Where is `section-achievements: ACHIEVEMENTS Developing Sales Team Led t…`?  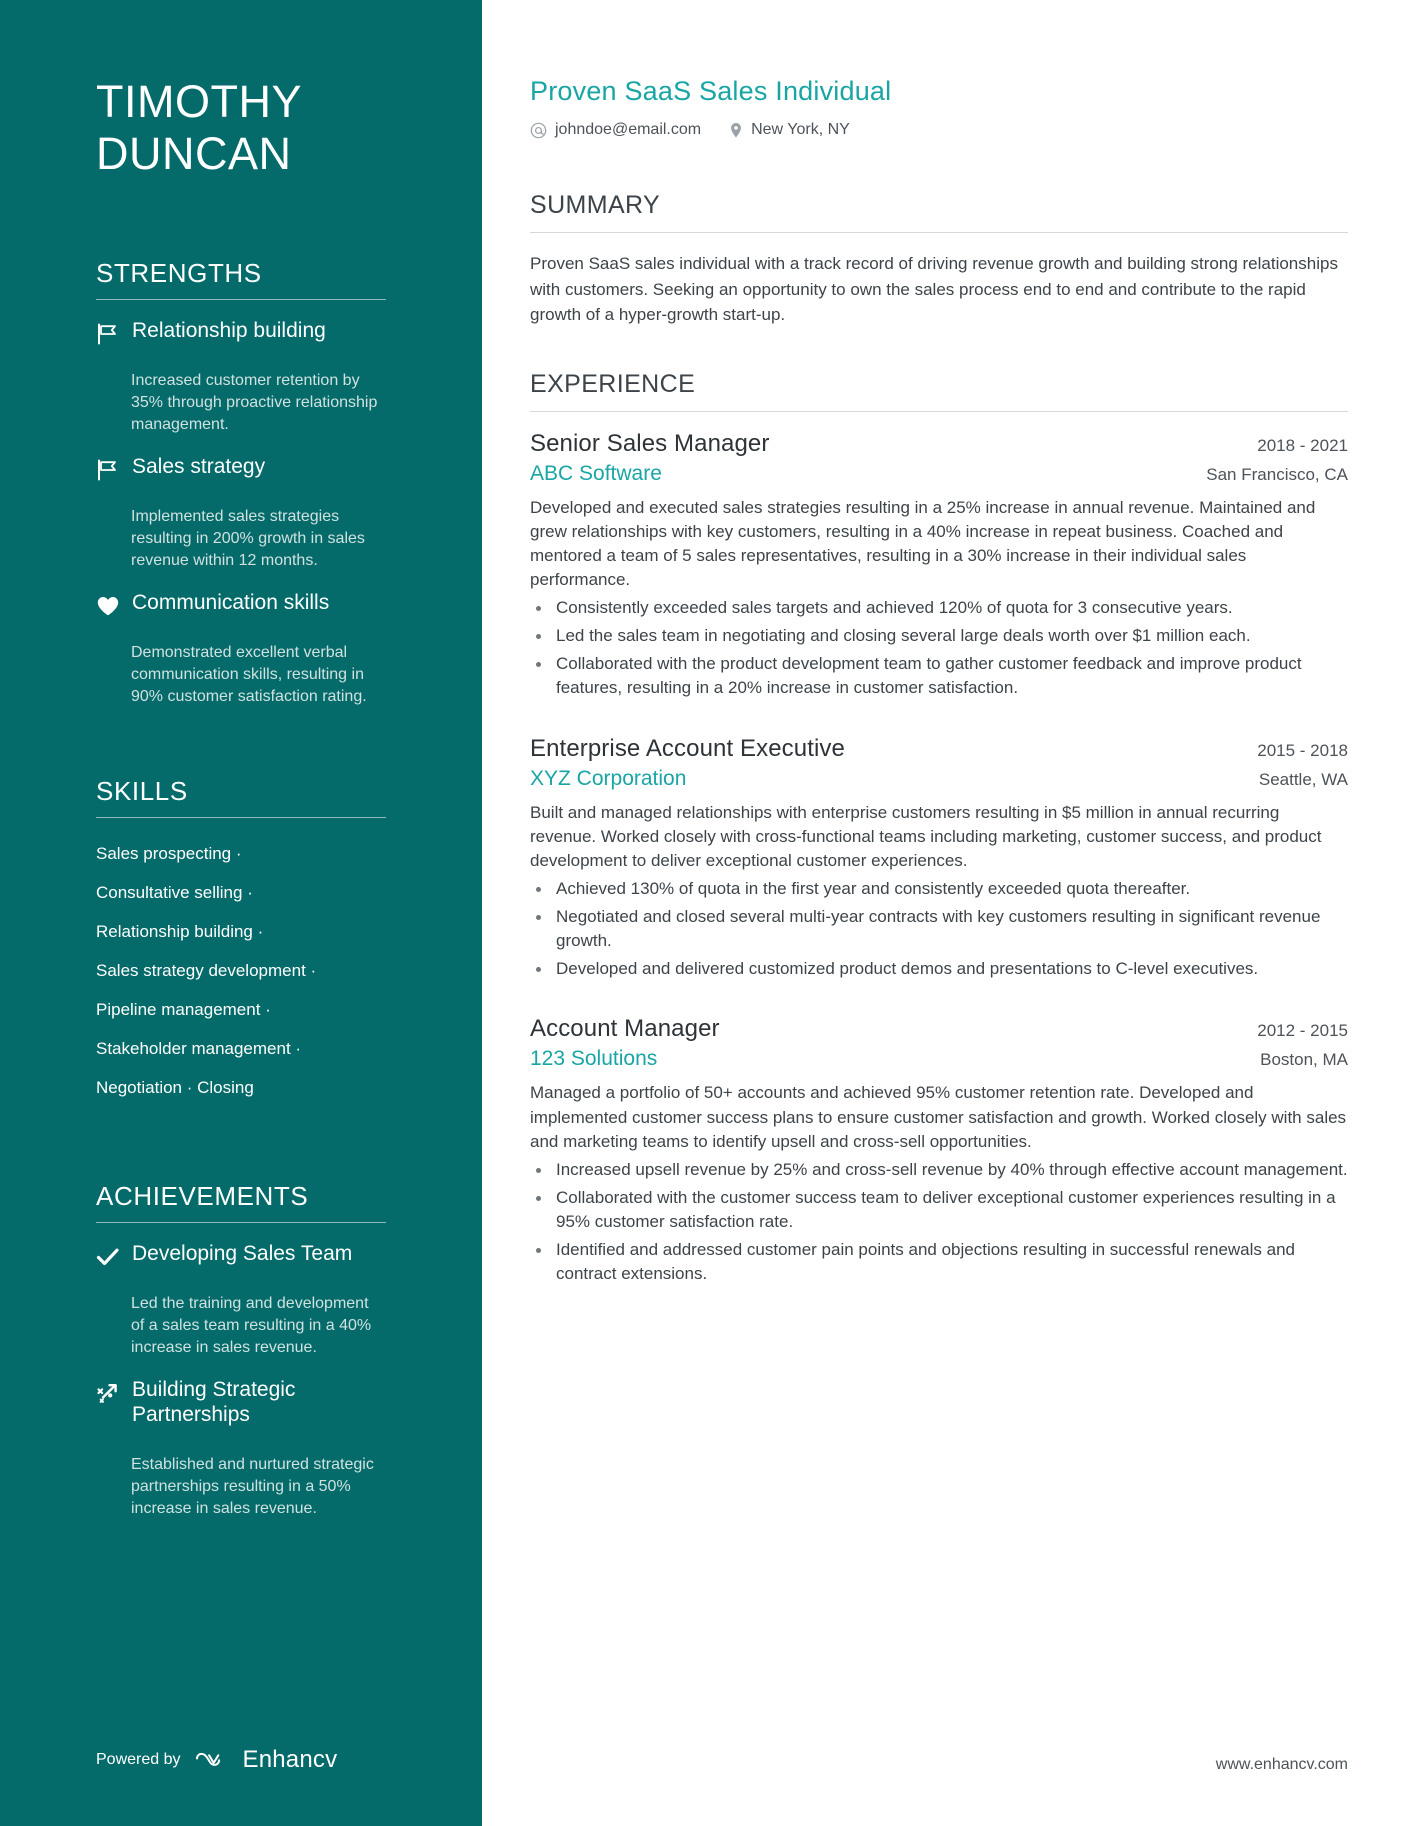 section-achievements: ACHIEVEMENTS Developing Sales Team Led t… is located at coordinates (241, 1337).